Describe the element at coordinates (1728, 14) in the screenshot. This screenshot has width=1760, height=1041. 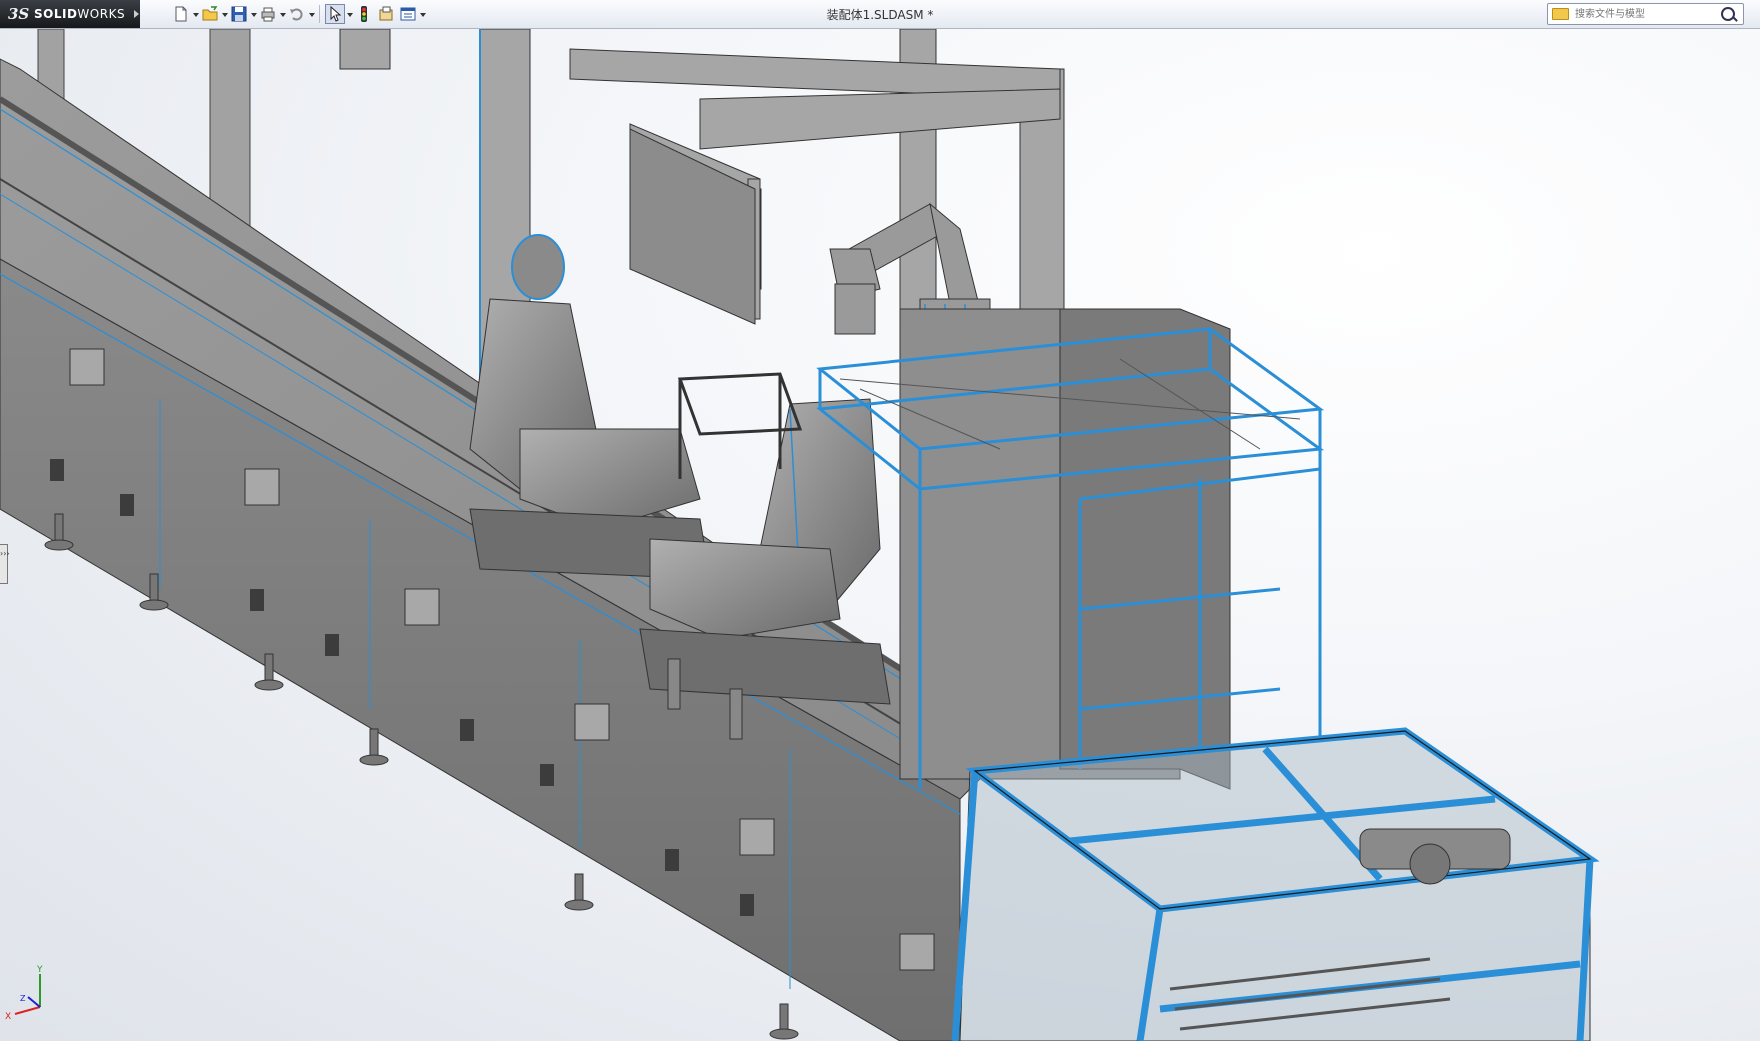
I see `search-icon` at that location.